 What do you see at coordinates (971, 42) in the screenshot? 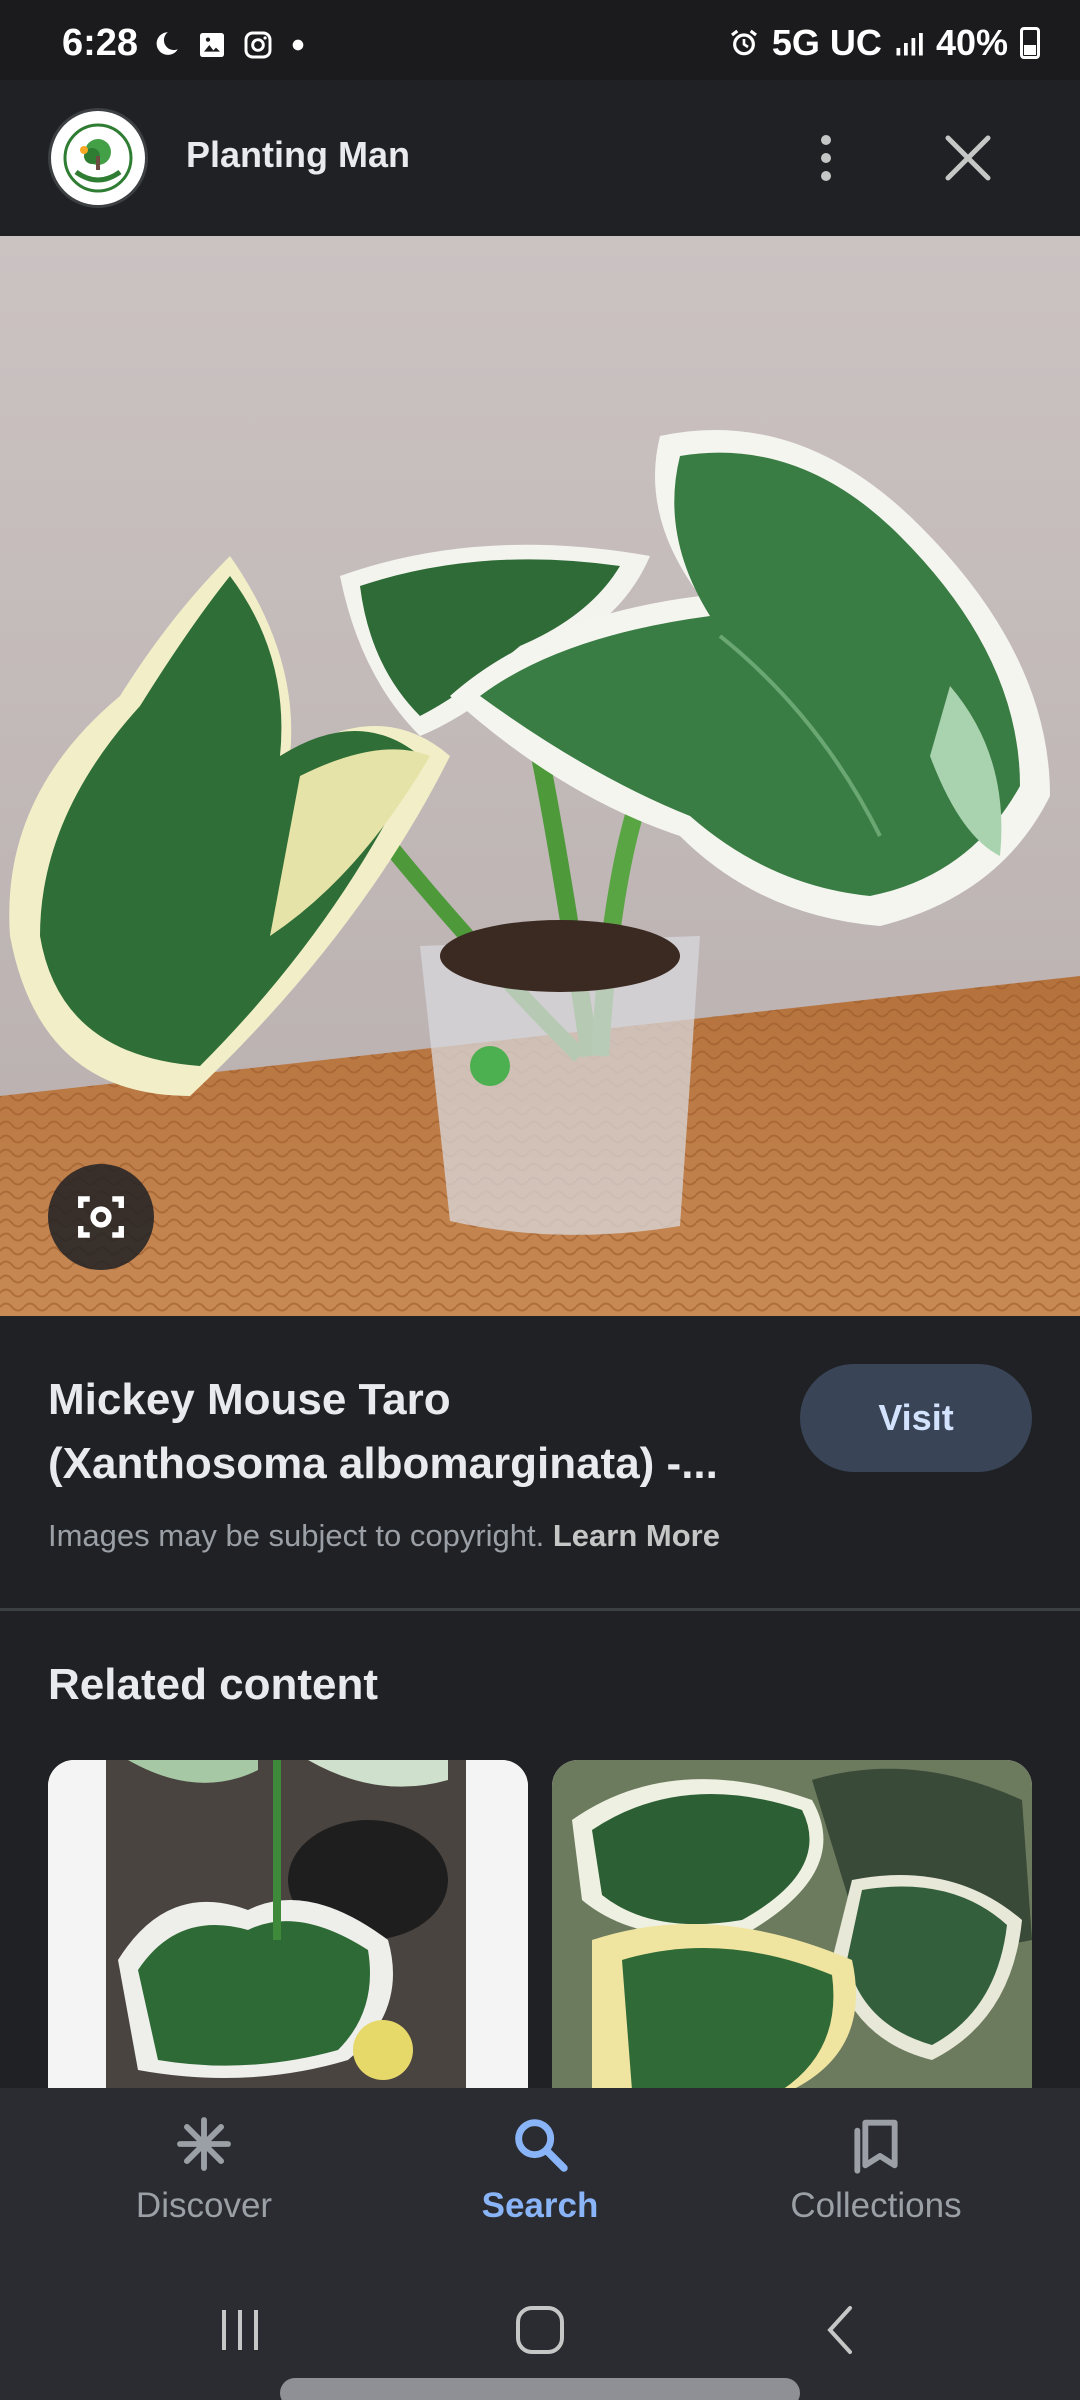
I see `battery-percent: 40%` at bounding box center [971, 42].